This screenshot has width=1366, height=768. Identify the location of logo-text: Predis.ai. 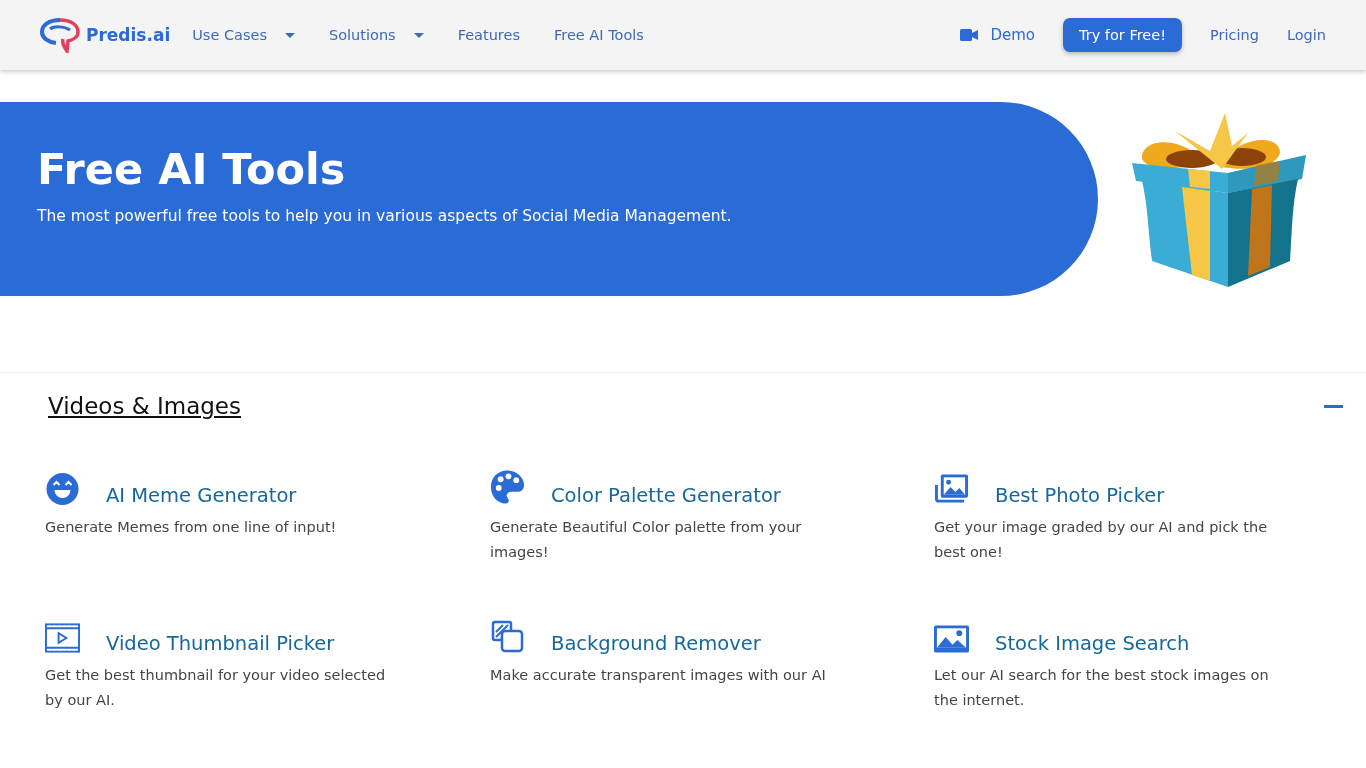
(128, 35).